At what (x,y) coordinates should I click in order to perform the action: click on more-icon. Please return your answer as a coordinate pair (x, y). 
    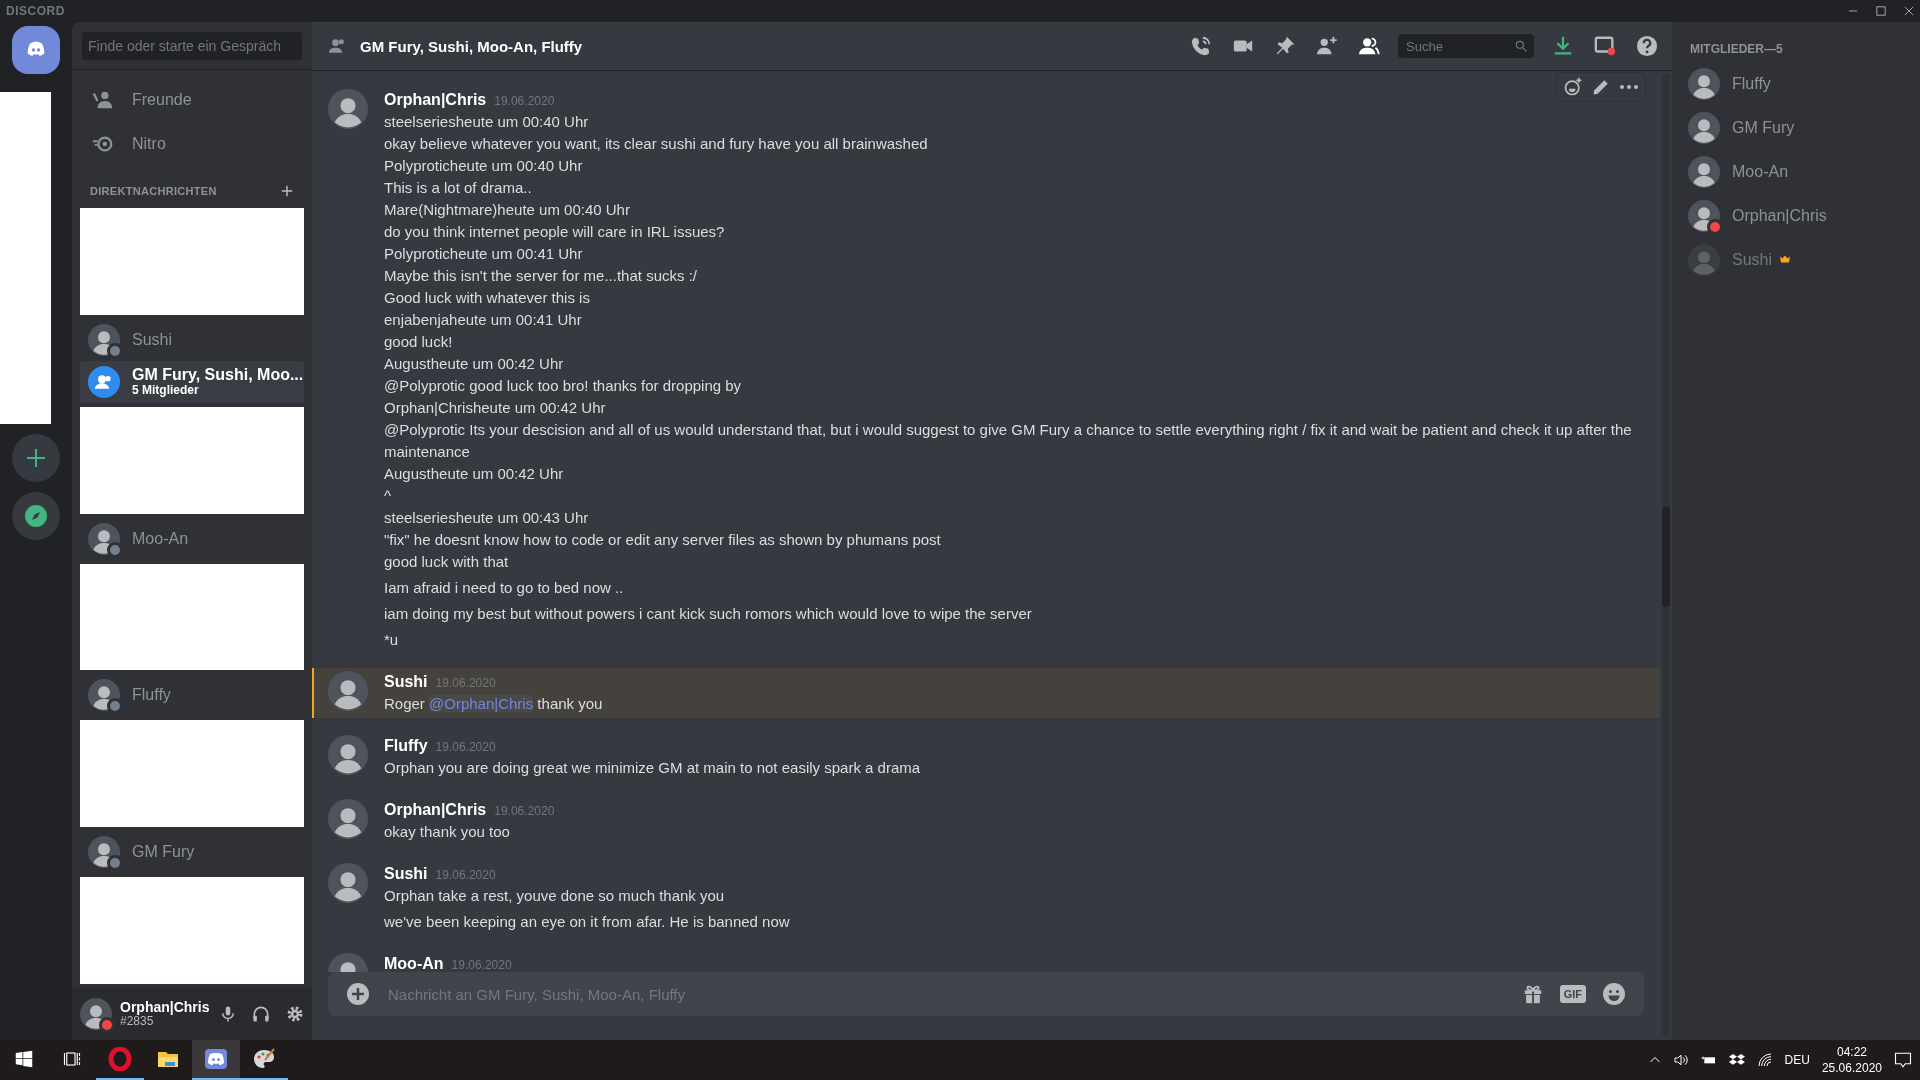
    Looking at the image, I should click on (1629, 87).